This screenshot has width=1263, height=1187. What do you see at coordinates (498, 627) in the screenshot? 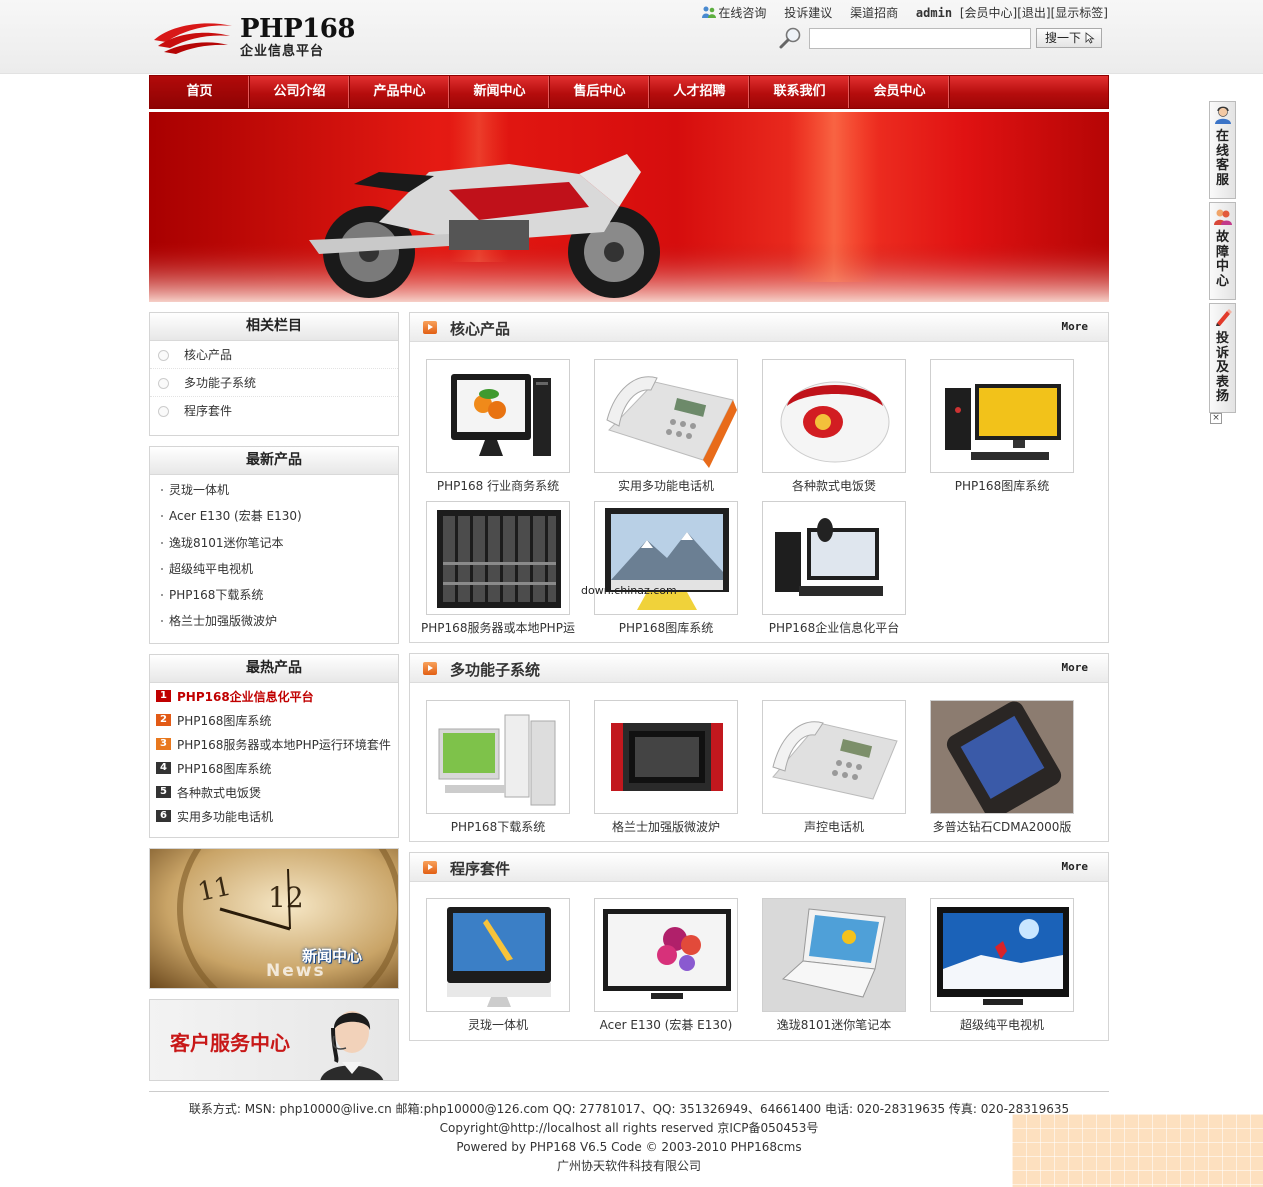
I see `product-name: PHP168服务器或本地PHP运` at bounding box center [498, 627].